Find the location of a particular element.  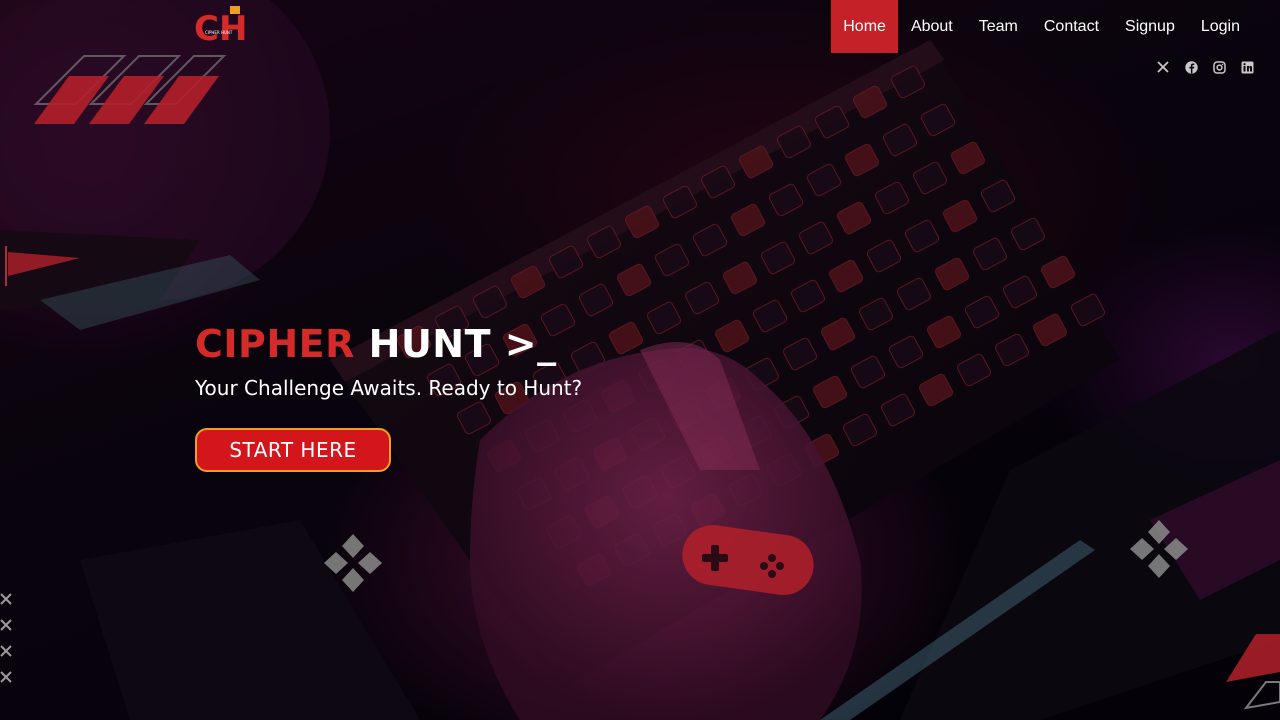

cross-marks-decoration is located at coordinates (6, 638).